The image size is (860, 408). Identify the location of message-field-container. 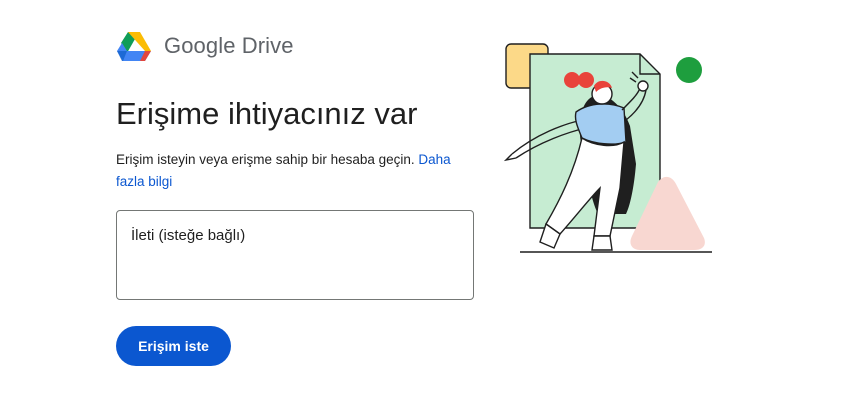
(295, 255).